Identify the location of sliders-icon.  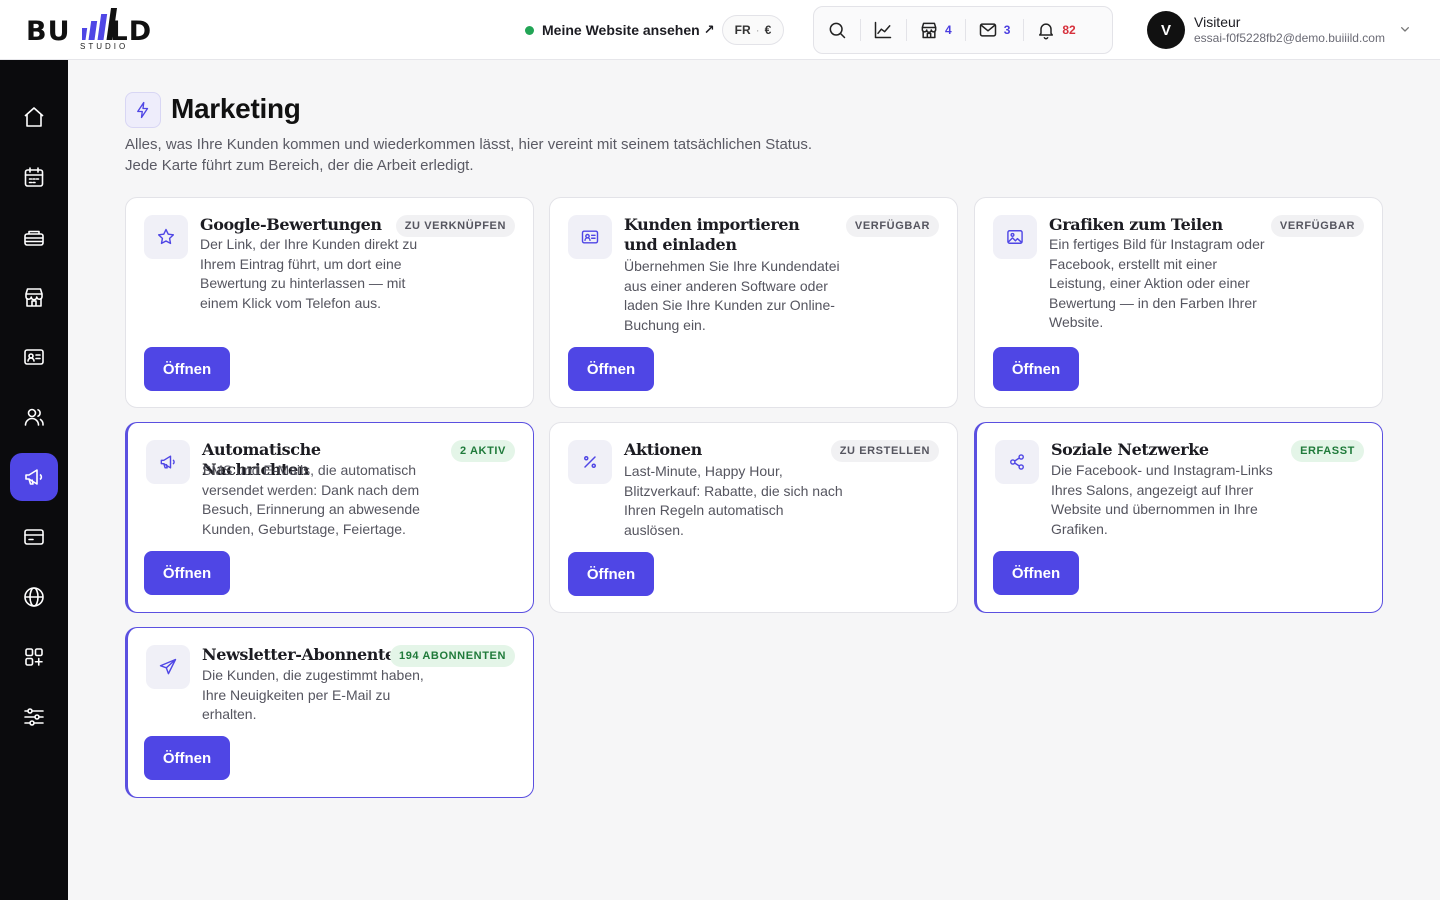
(34, 717).